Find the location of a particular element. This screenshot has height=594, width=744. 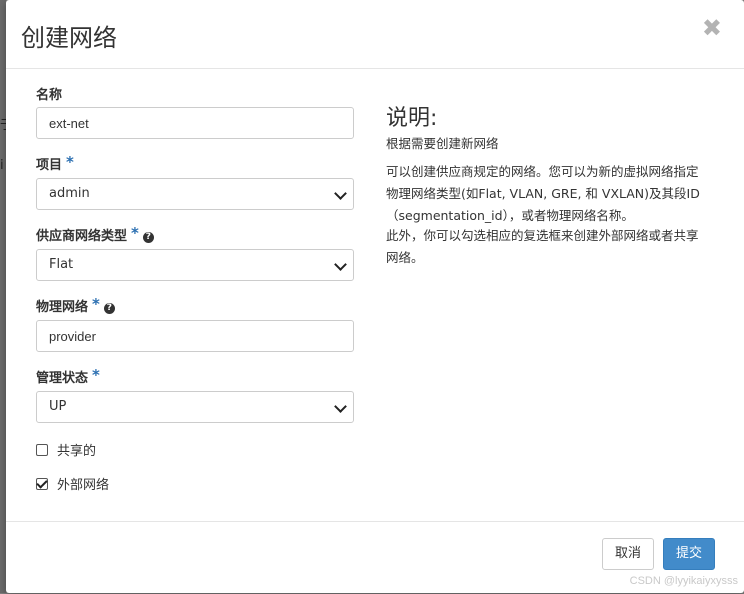

name-label: 名称 is located at coordinates (49, 95).